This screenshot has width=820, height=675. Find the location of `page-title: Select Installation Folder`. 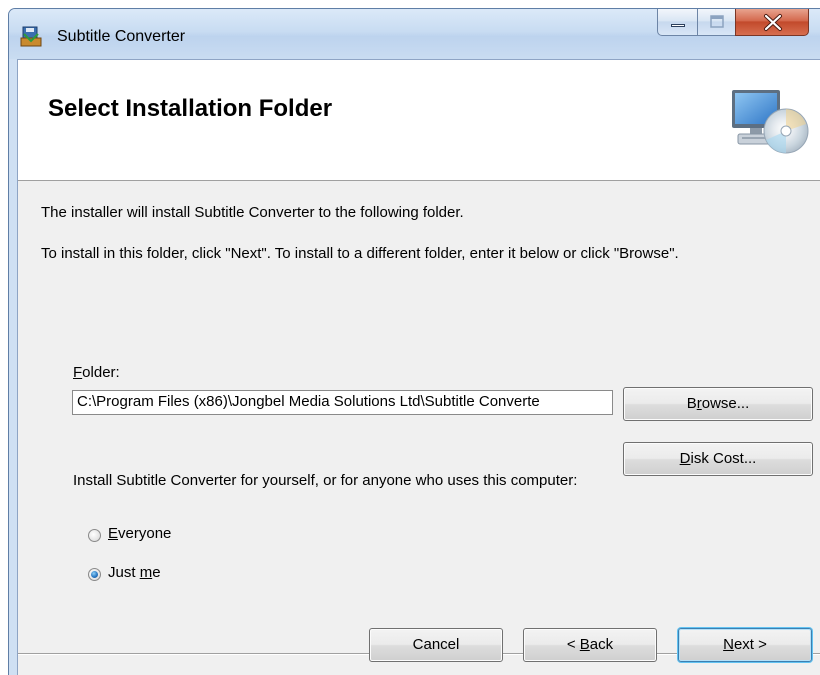

page-title: Select Installation Folder is located at coordinates (190, 108).